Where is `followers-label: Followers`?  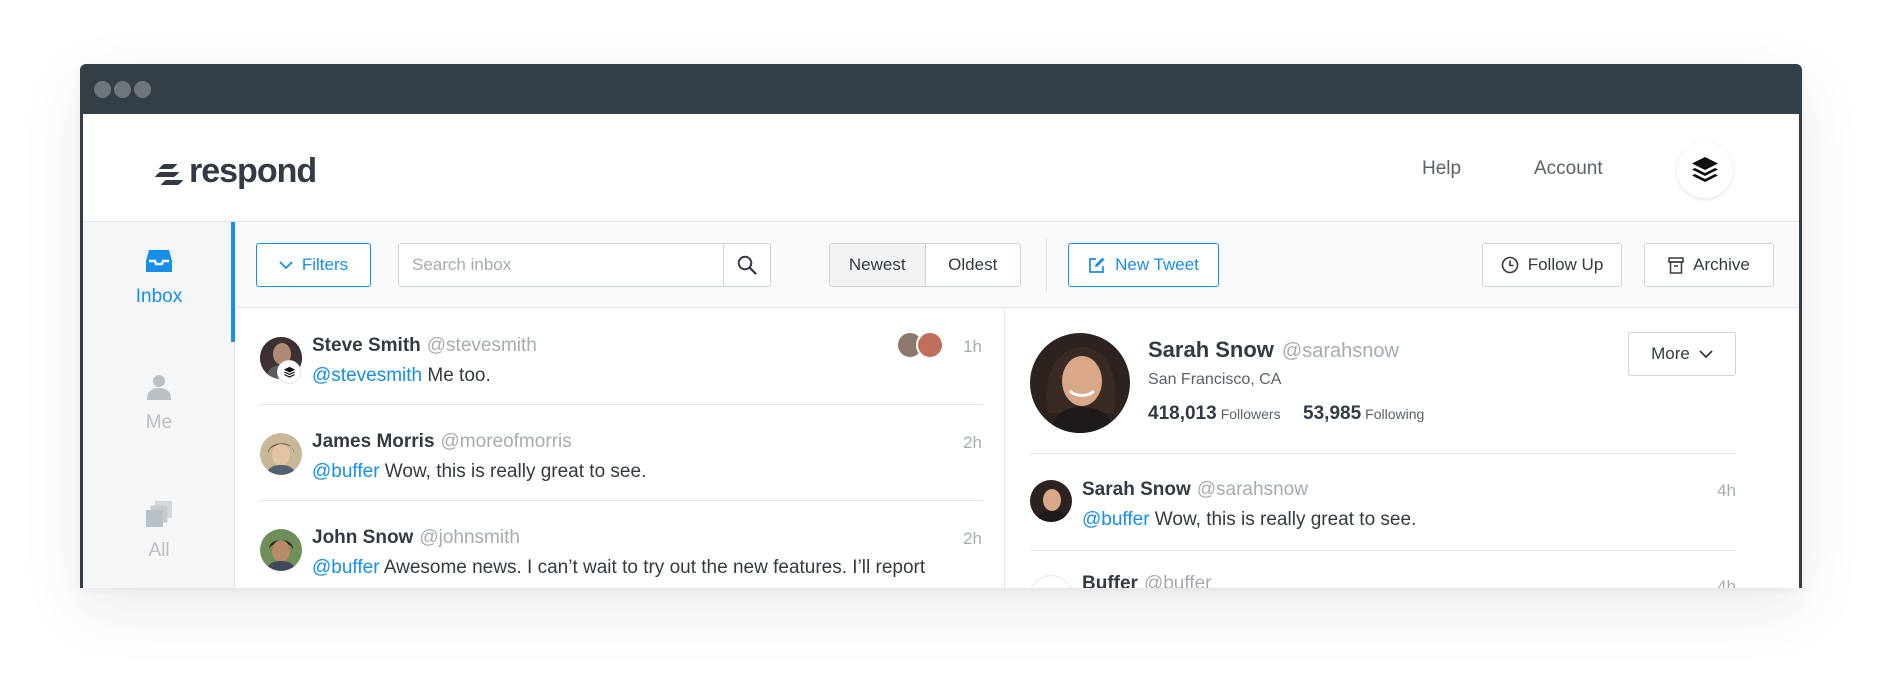 followers-label: Followers is located at coordinates (1250, 414).